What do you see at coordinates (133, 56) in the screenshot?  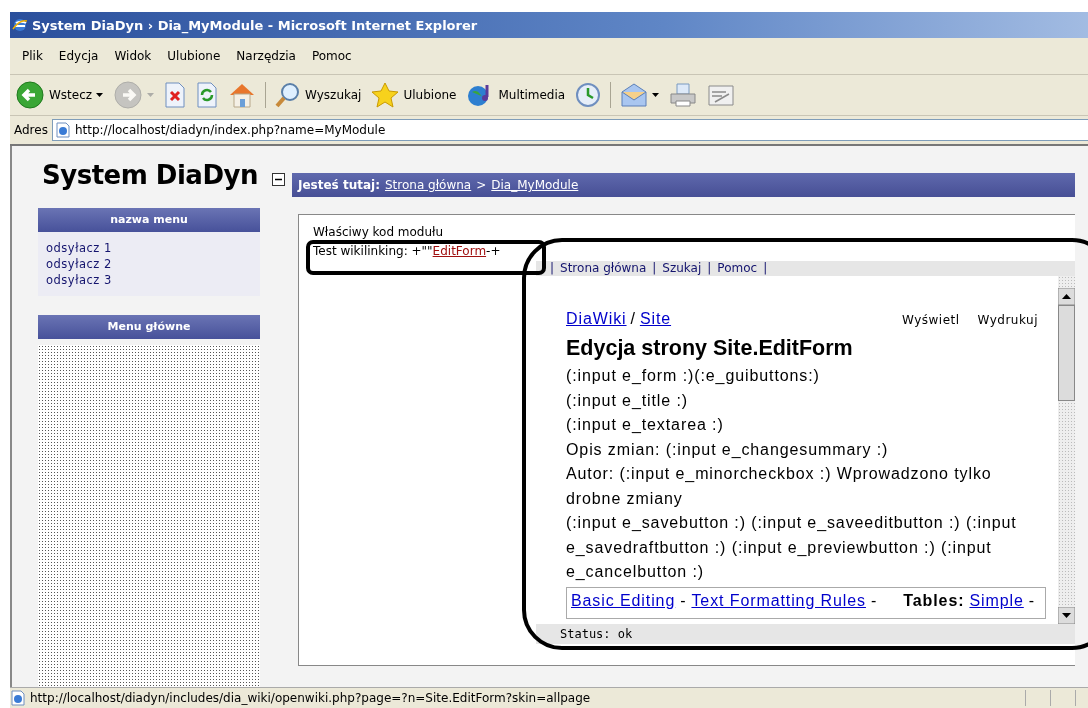 I see `menu-item: Widok` at bounding box center [133, 56].